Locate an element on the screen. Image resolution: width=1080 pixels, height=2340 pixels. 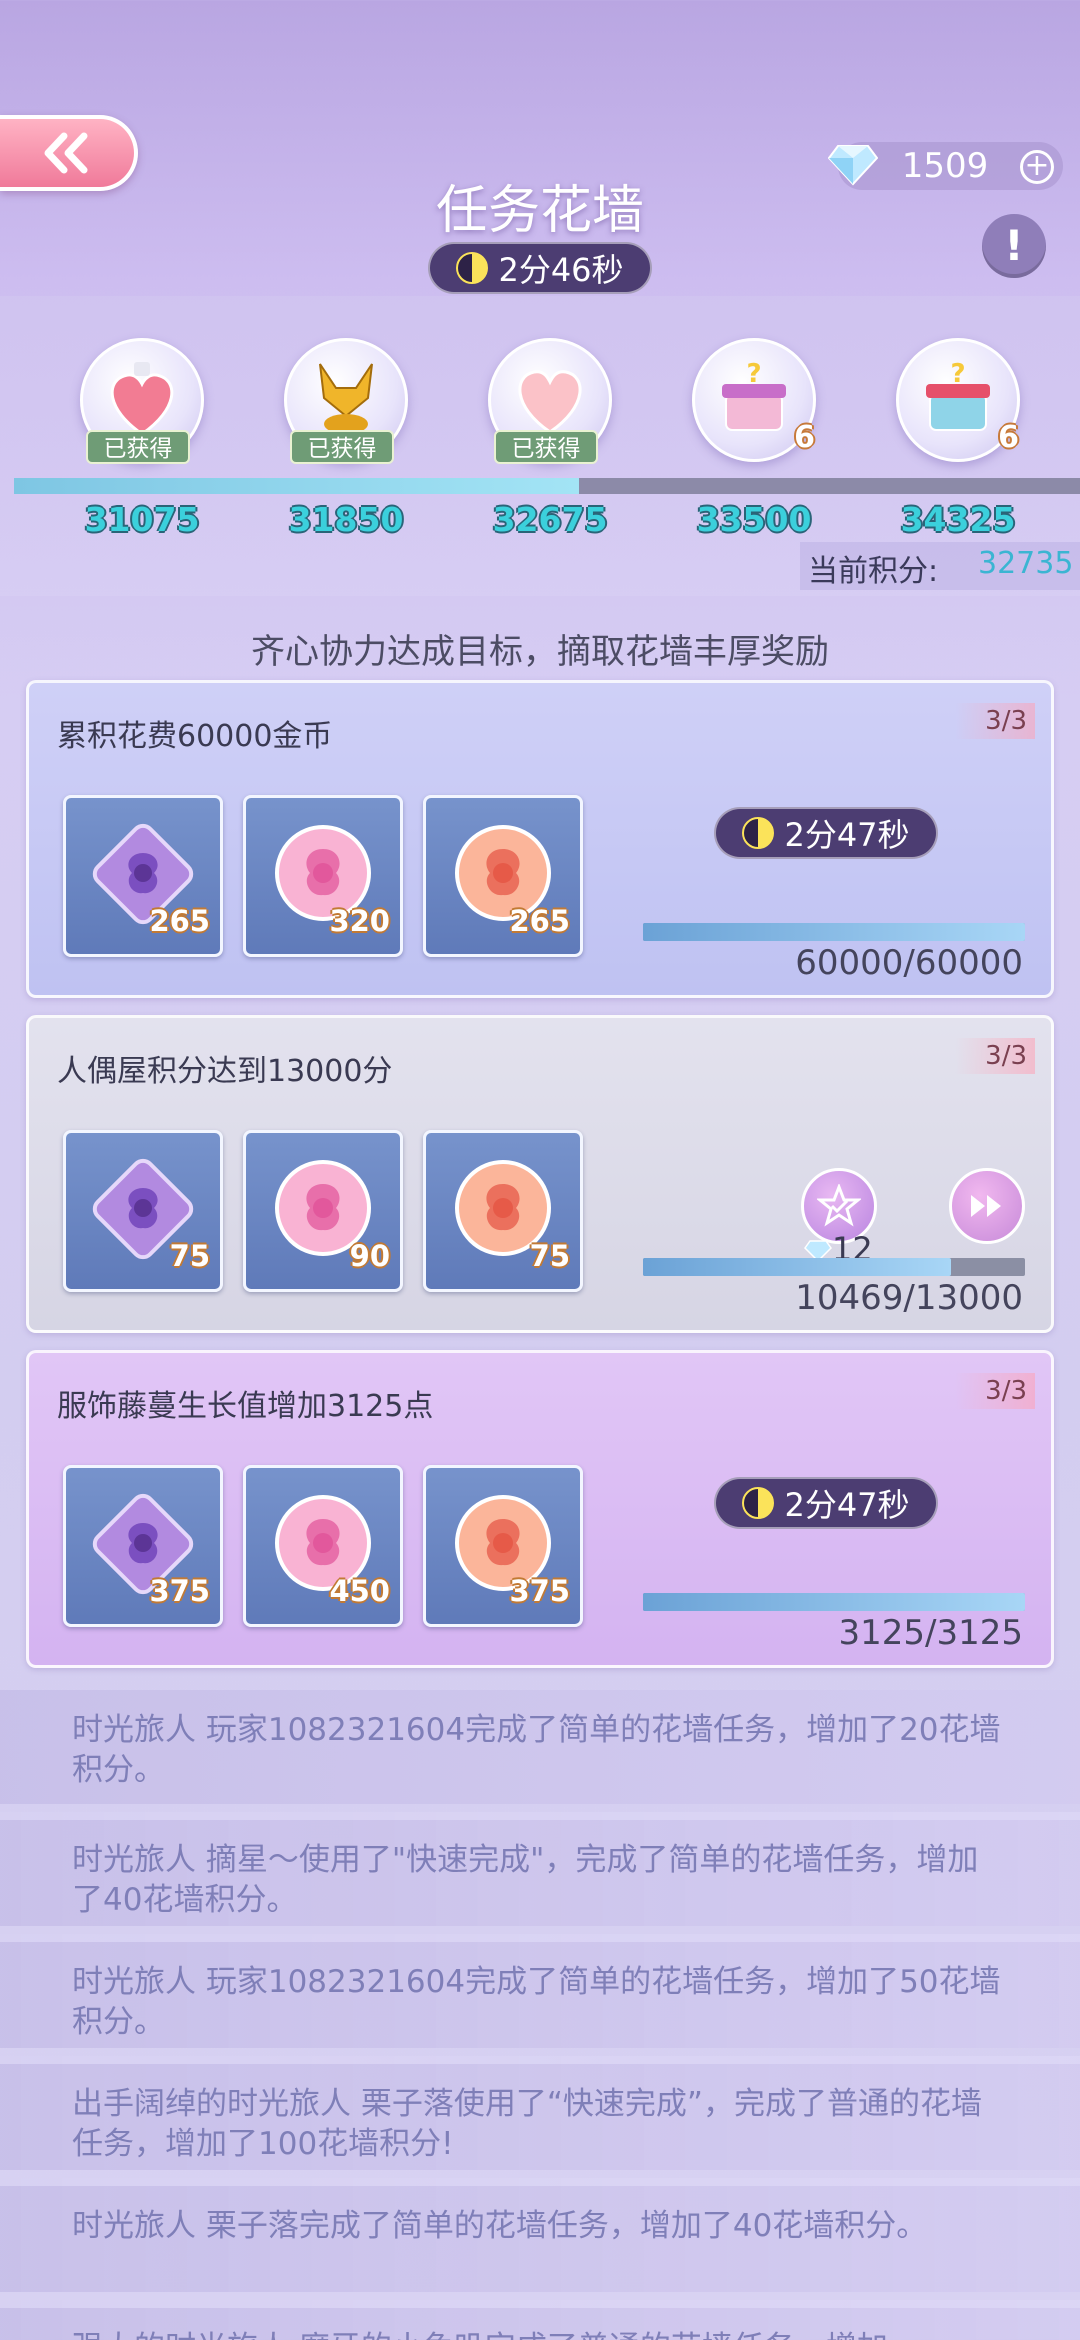
task-title: 累积花费60000金币 is located at coordinates (195, 736).